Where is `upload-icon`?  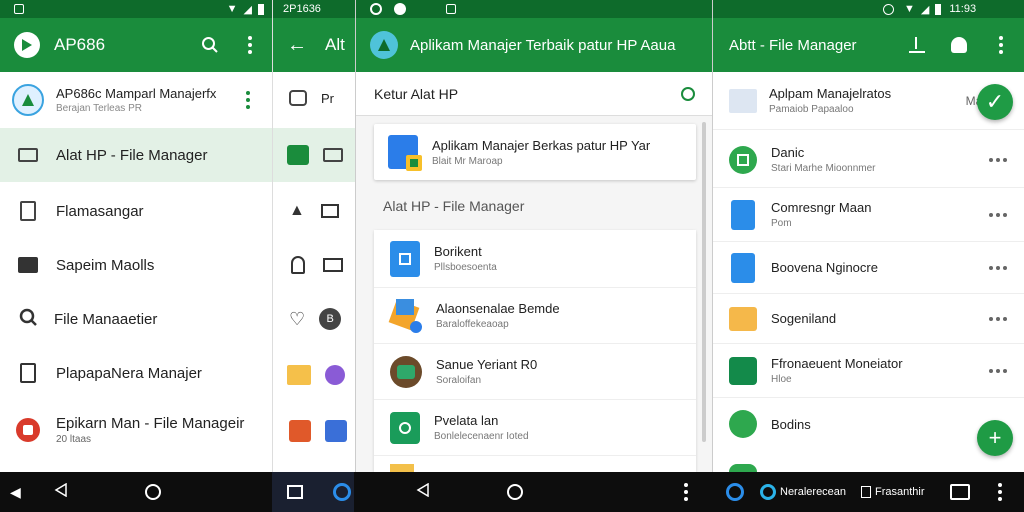 upload-icon is located at coordinates (917, 45).